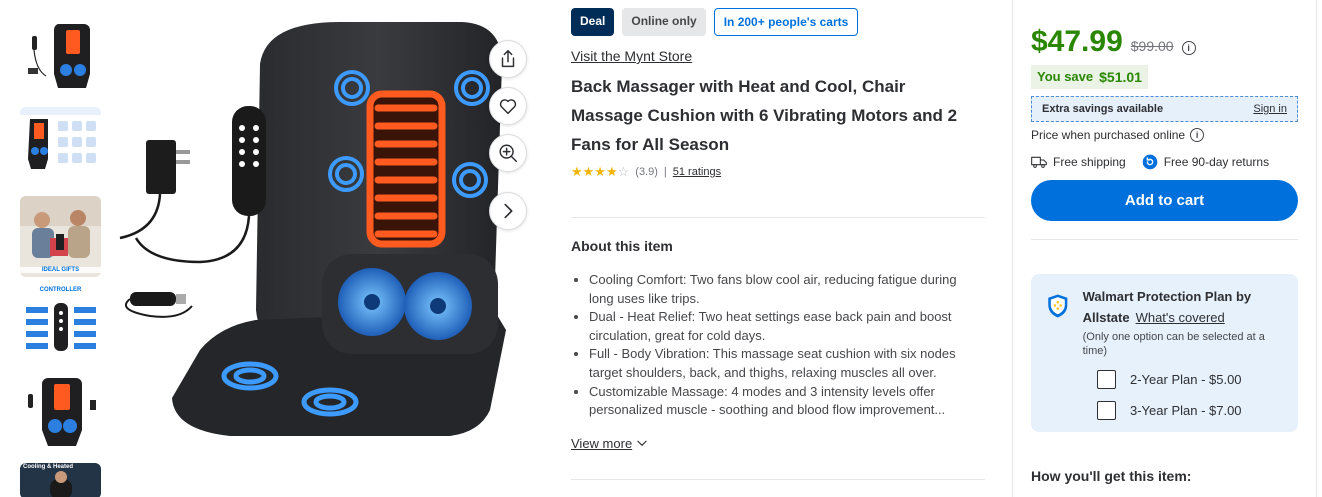  I want to click on returns-label: Free 90-day returns, so click(1216, 162).